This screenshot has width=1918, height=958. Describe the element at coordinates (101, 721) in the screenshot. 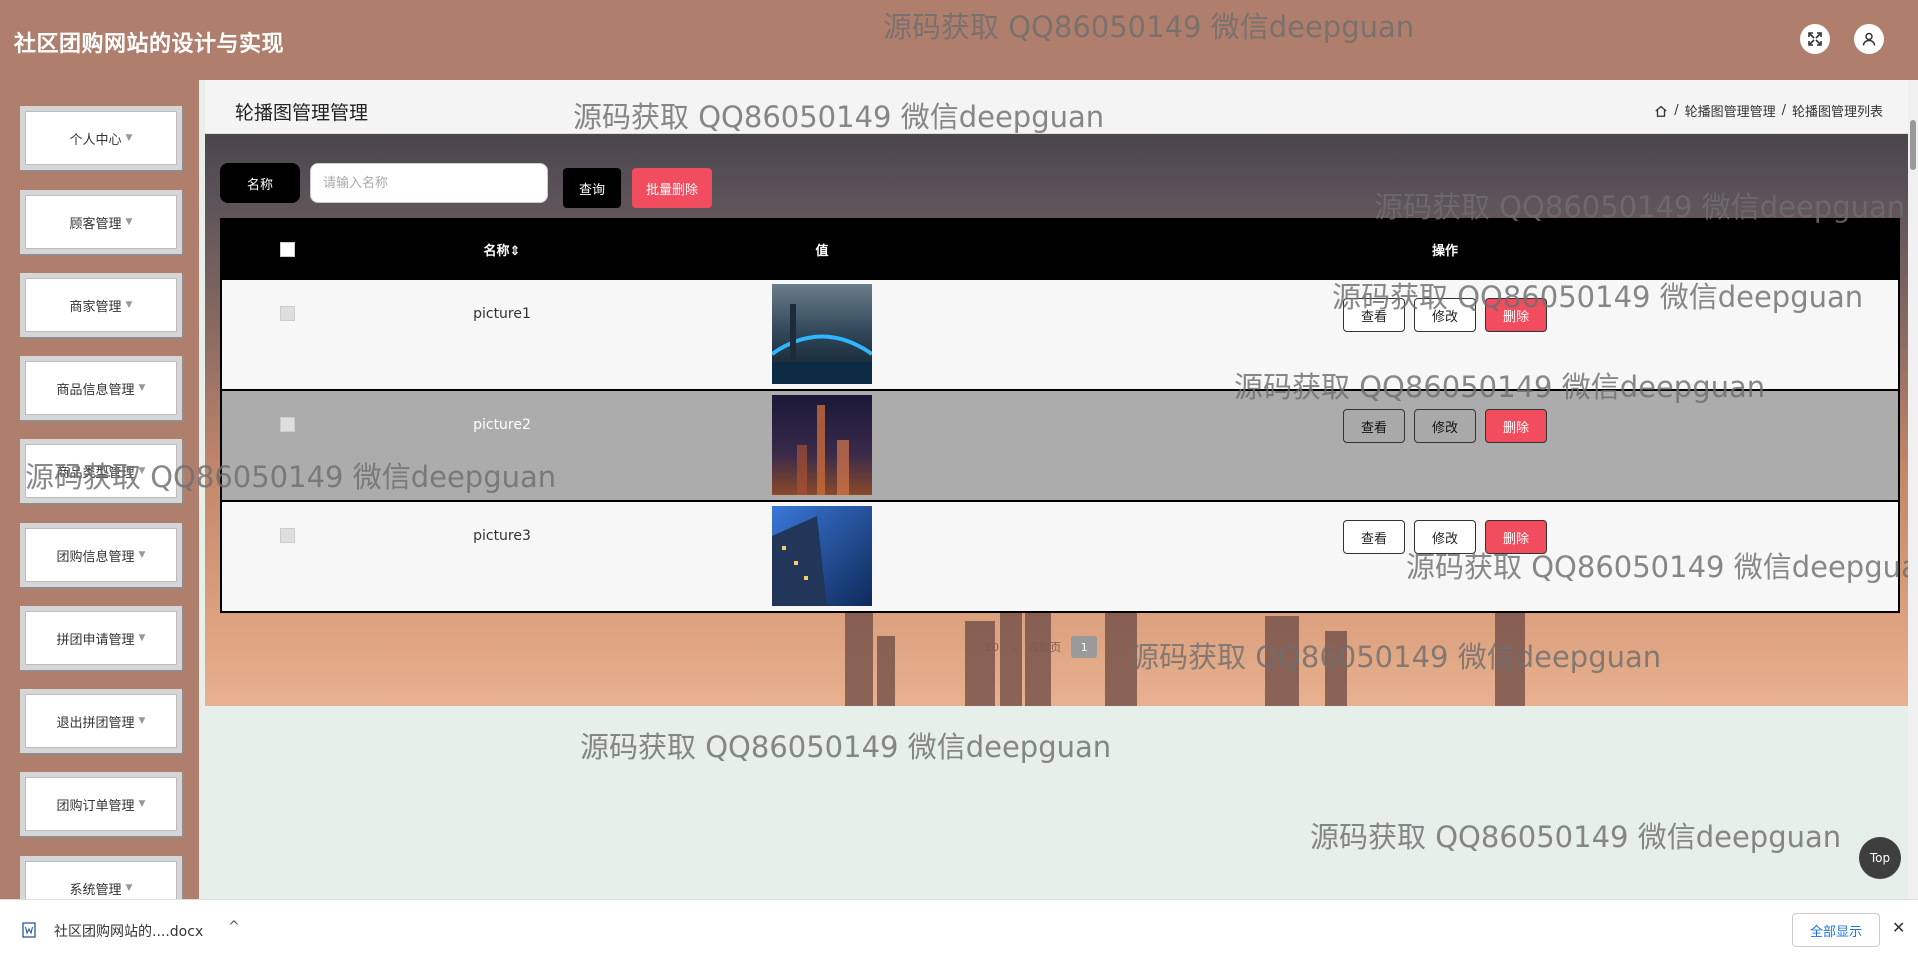

I see `sidebar-item-group-exit: 退出拼团管理 ▼` at that location.